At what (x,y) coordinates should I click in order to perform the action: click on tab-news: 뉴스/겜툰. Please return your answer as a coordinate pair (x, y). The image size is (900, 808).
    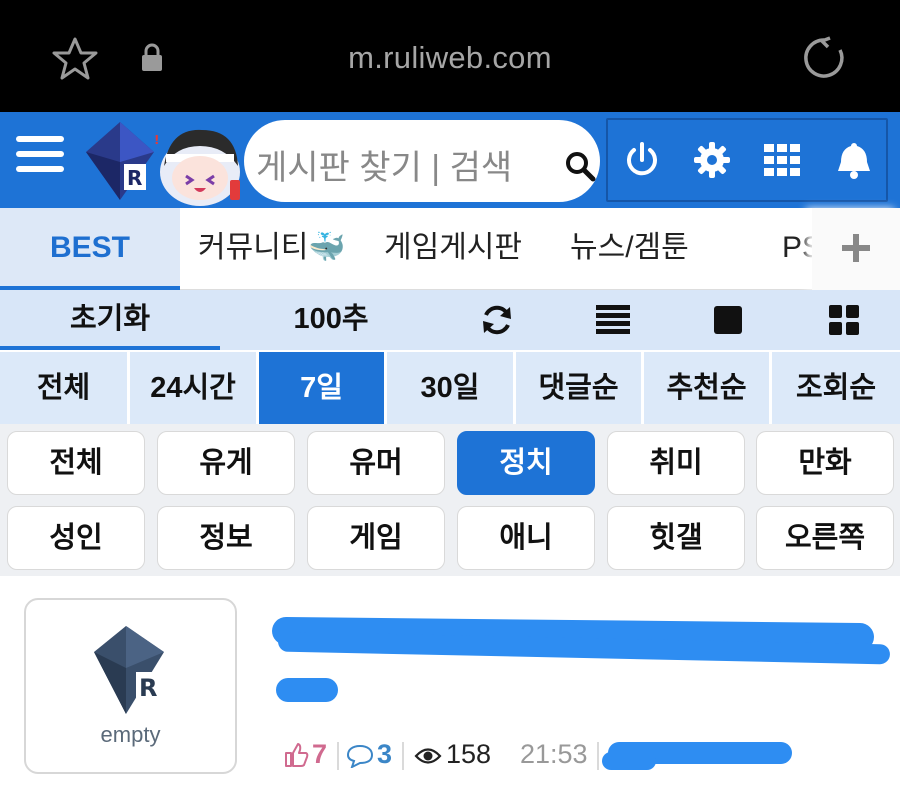
    Looking at the image, I should click on (629, 249).